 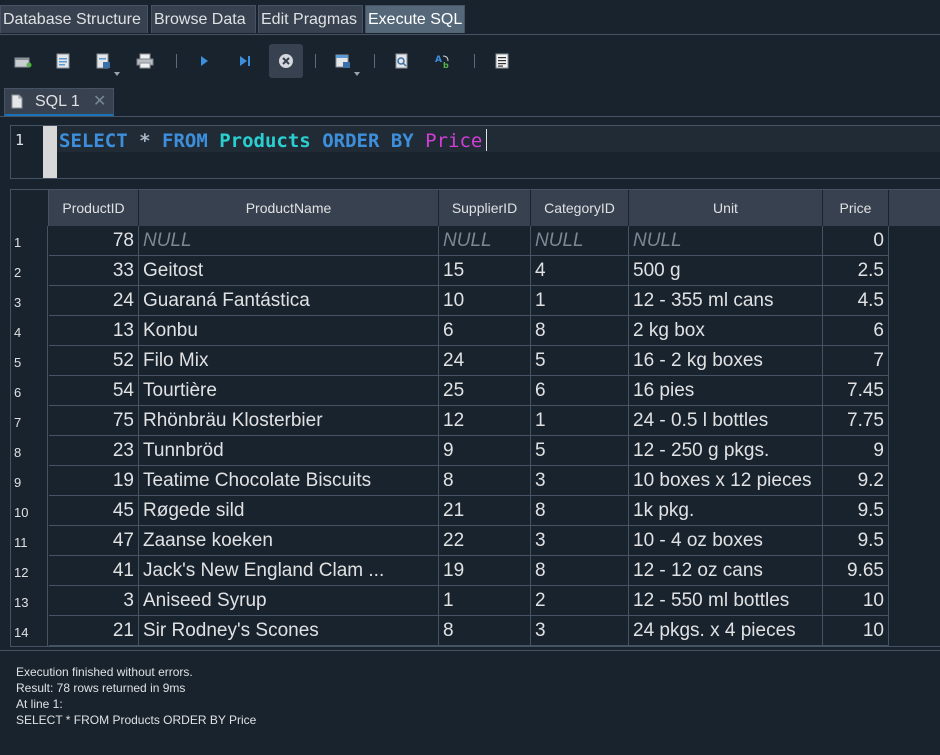 I want to click on table-row: 5 52 Filo Mix 24 5 16 - 2 kg boxes 7, so click(x=450, y=361).